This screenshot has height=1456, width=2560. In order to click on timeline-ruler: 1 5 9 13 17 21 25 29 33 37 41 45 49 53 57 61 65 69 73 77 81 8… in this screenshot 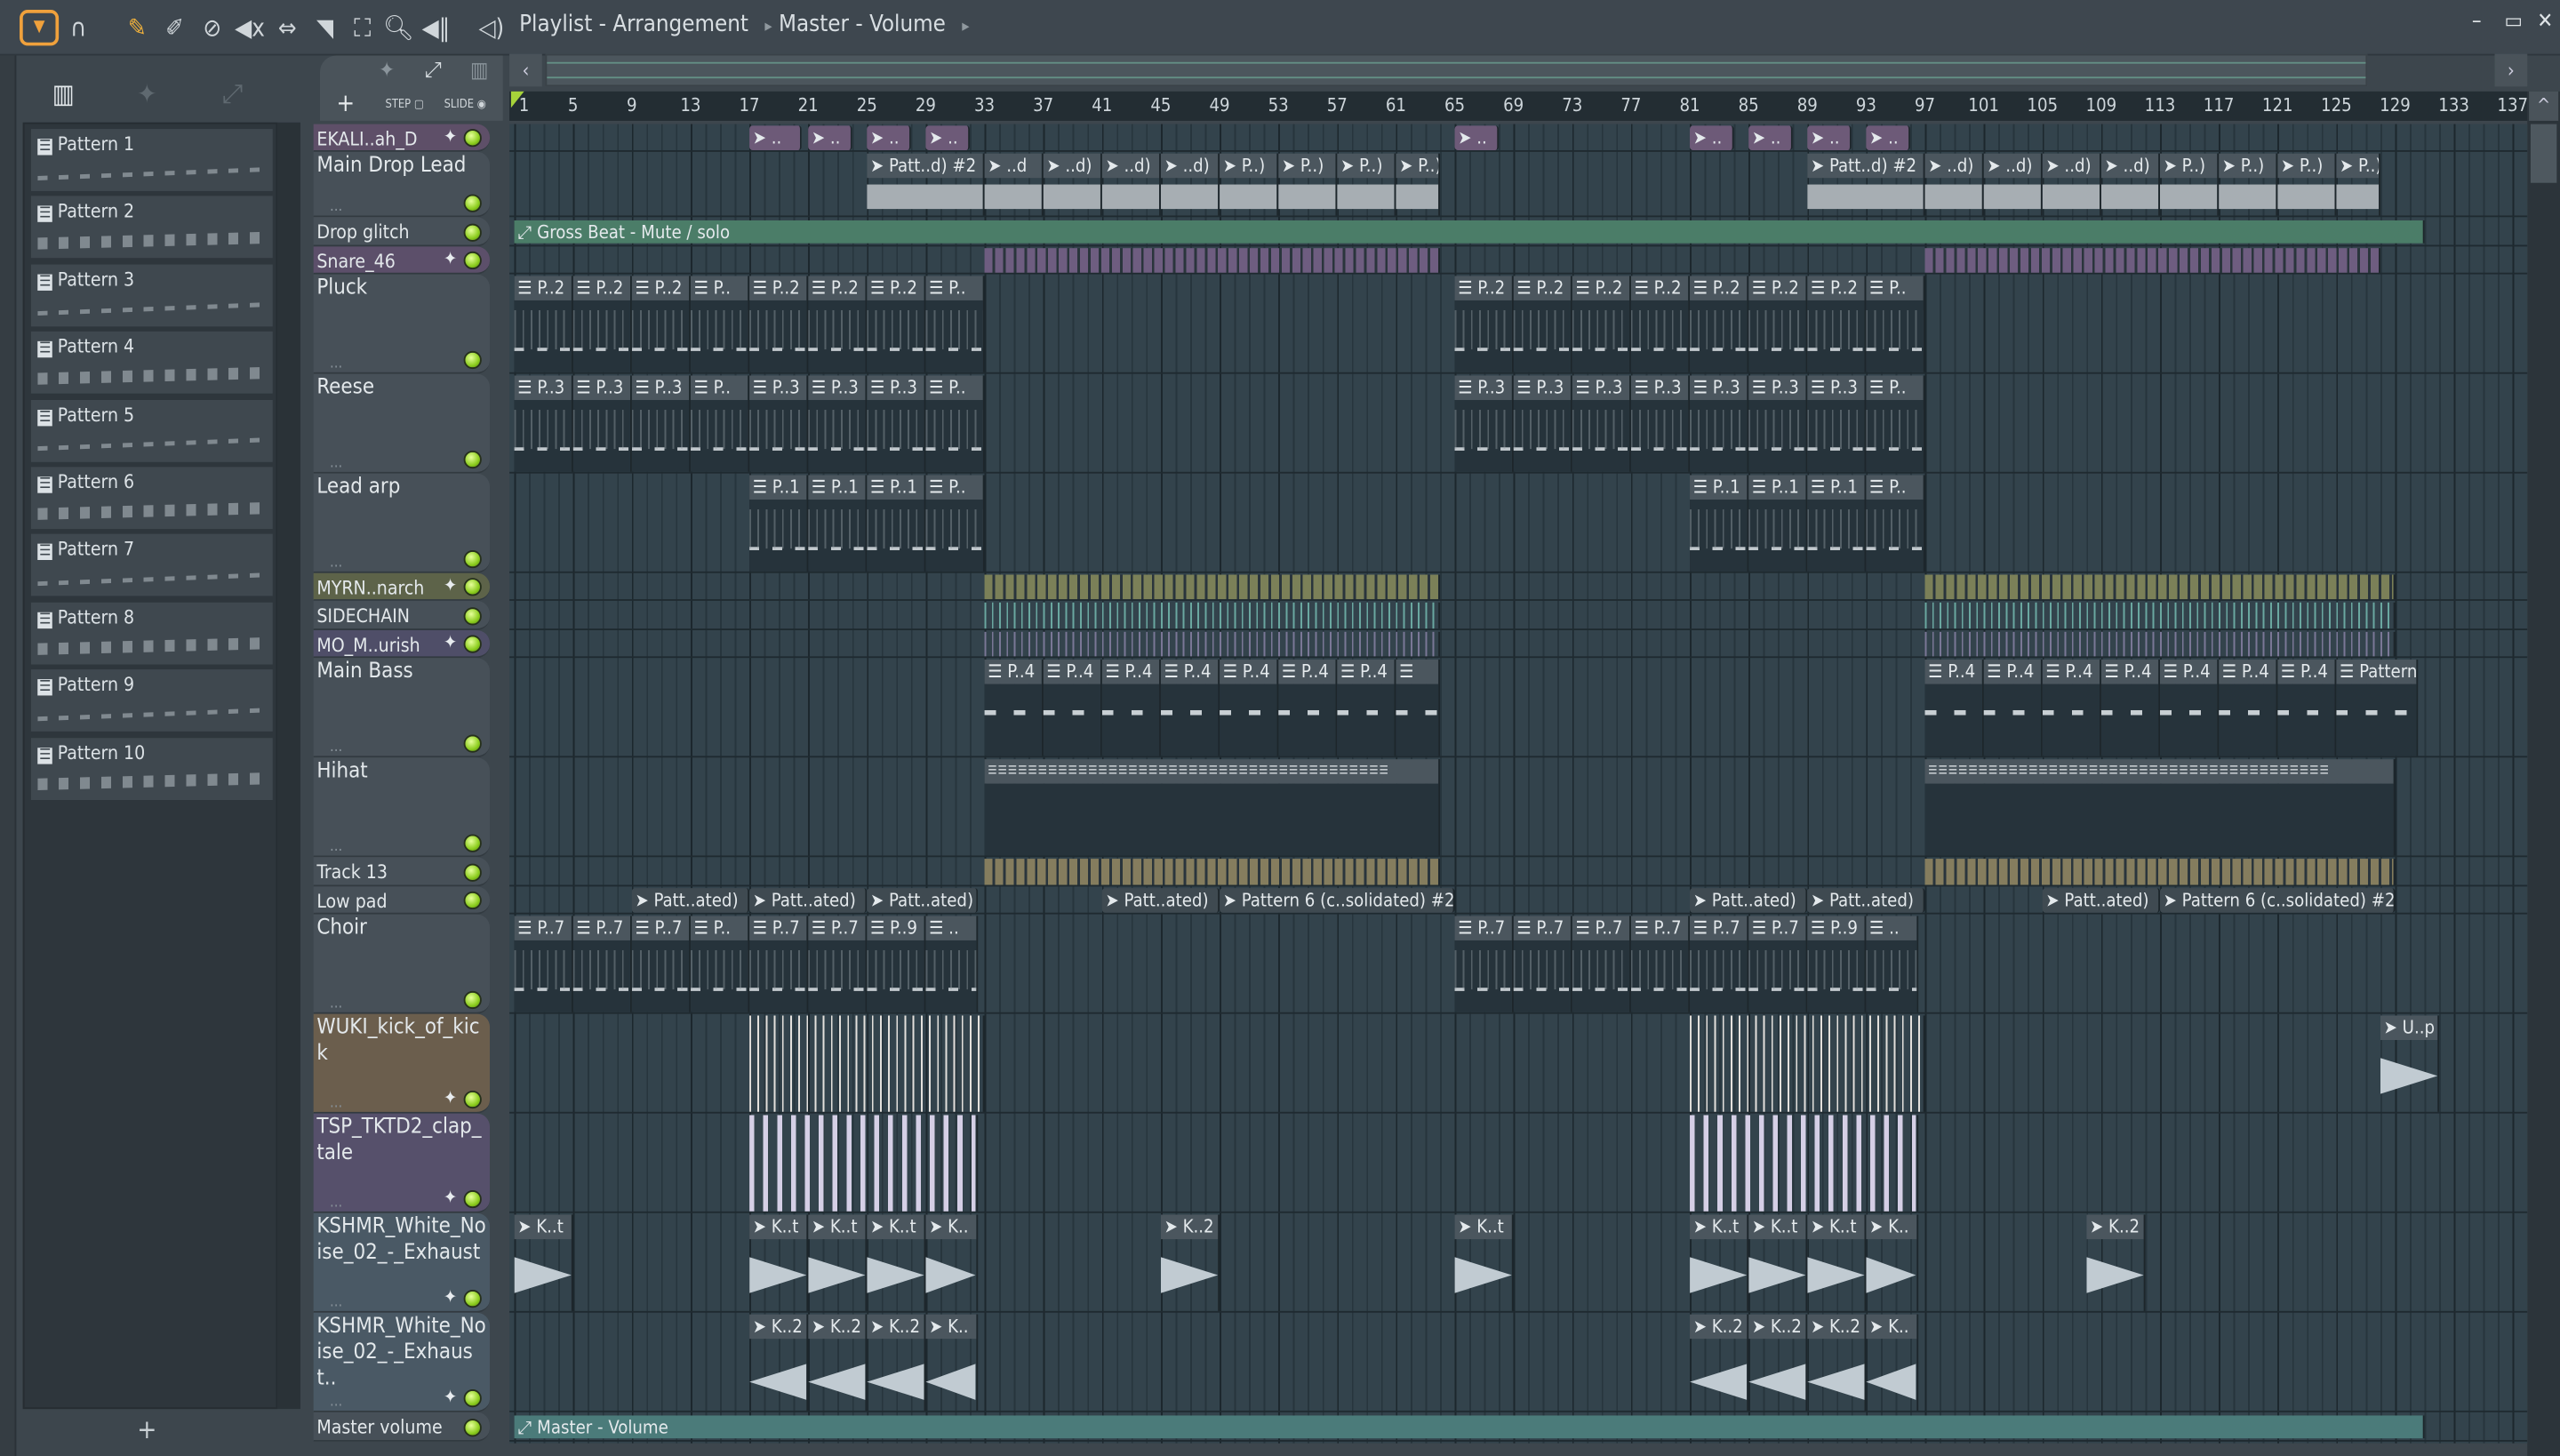, I will do `click(1518, 106)`.